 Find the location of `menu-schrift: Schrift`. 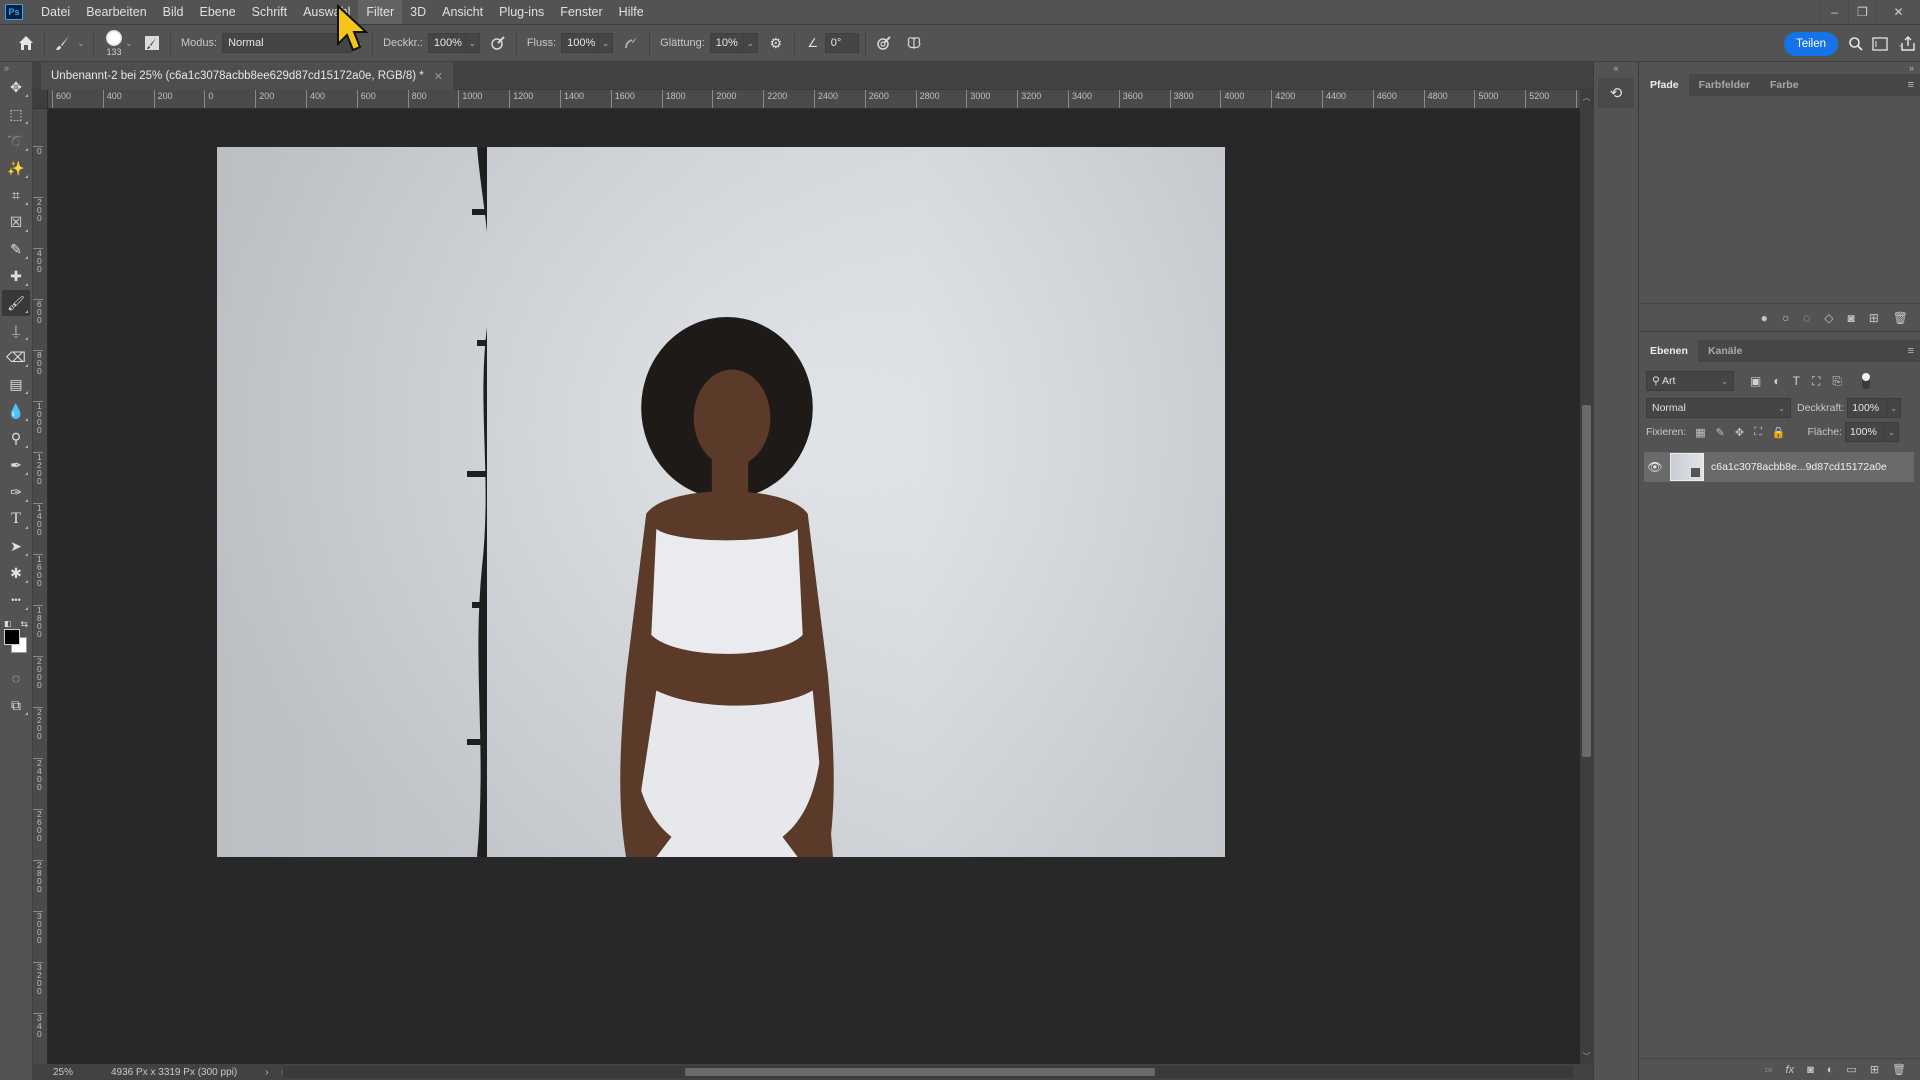

menu-schrift: Schrift is located at coordinates (269, 12).